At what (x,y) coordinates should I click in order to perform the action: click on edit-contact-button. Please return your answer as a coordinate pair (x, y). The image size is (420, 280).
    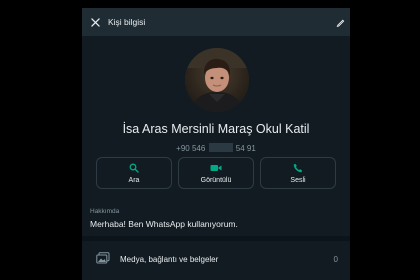
    Looking at the image, I should click on (340, 22).